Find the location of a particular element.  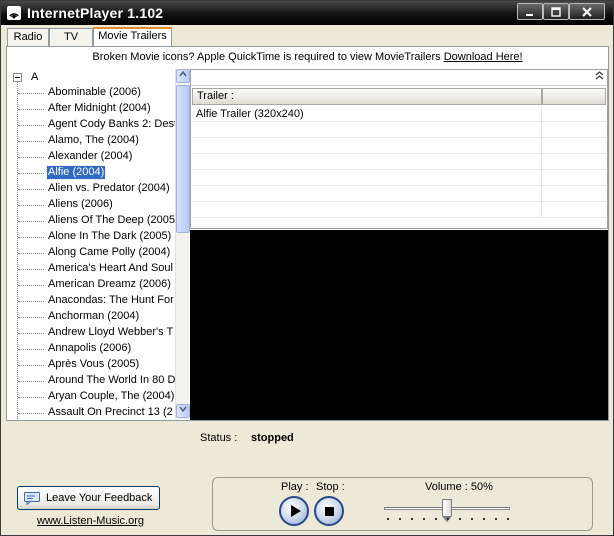

double-chevron-up-icon is located at coordinates (599, 75).